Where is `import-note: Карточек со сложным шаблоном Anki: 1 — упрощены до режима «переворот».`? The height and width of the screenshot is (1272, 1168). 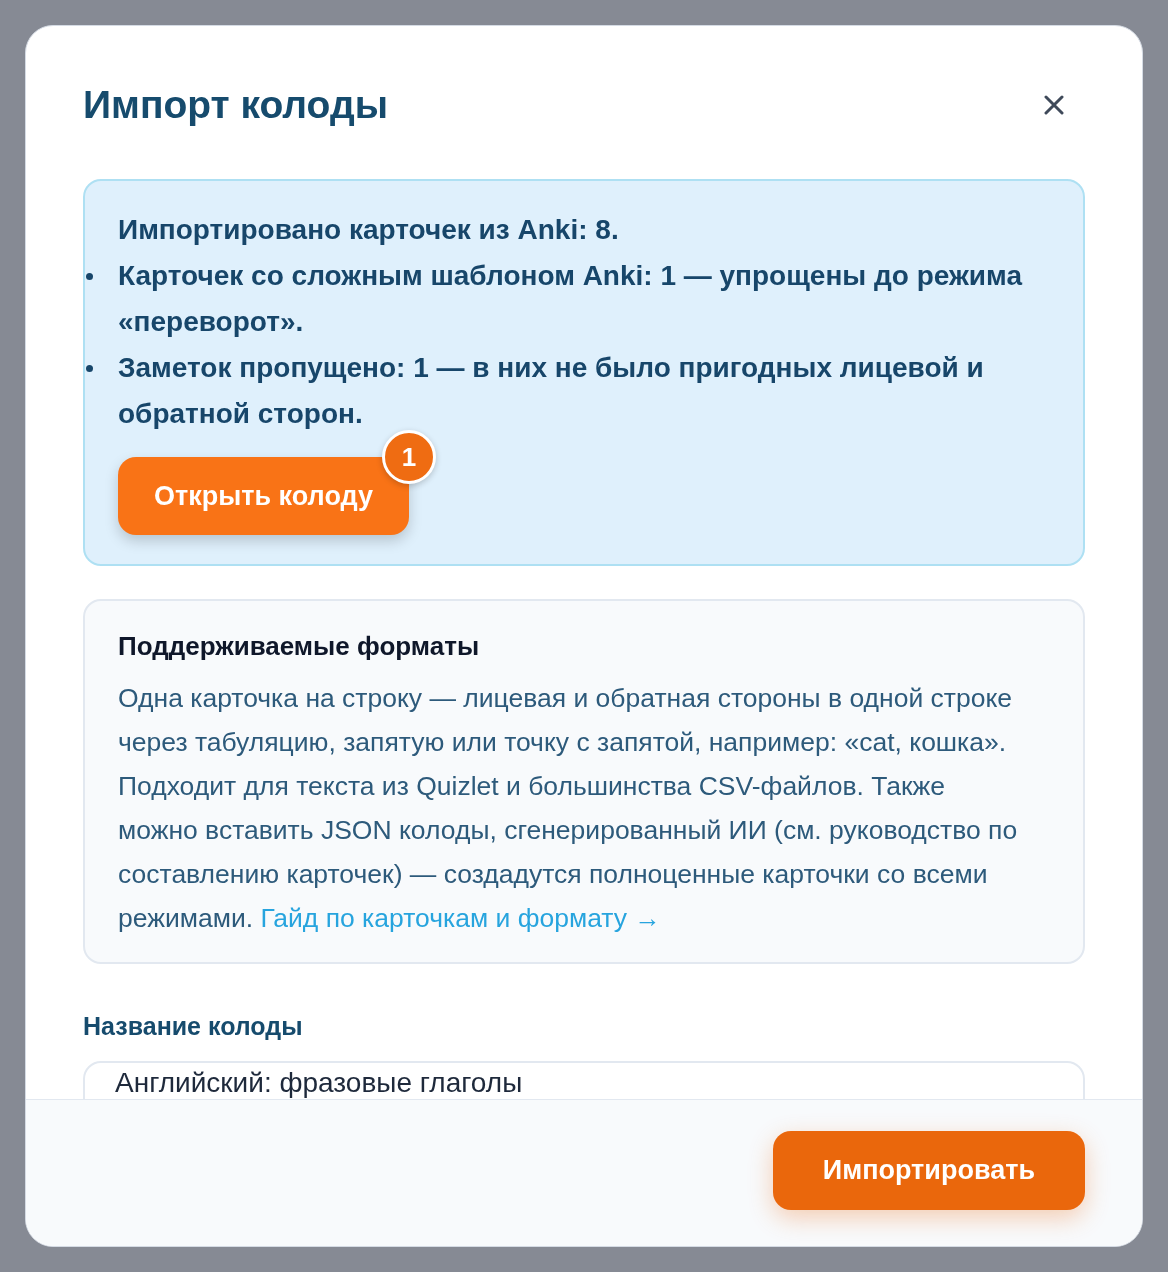 import-note: Карточек со сложным шаблоном Anki: 1 — упрощены до режима «переворот». is located at coordinates (571, 299).